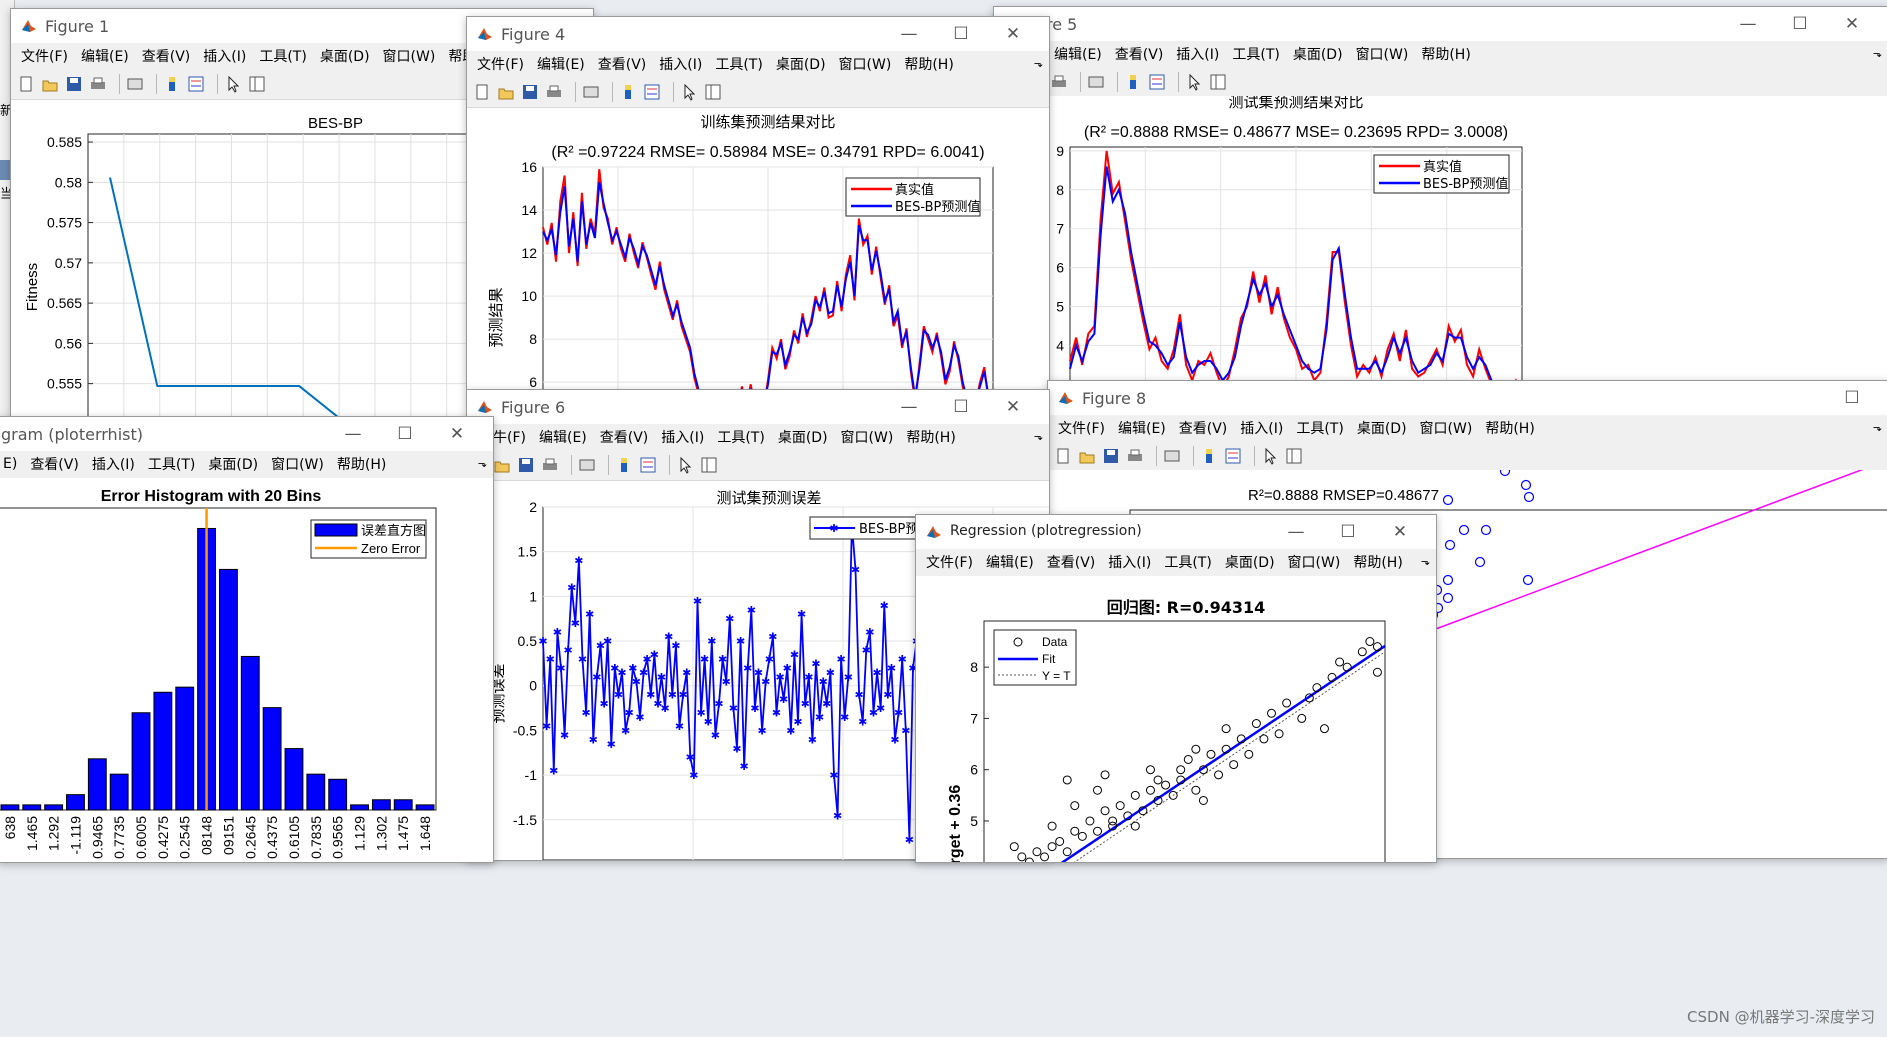 Image resolution: width=1887 pixels, height=1037 pixels. I want to click on title-bar: re 5 — ☐ ✕, so click(1440, 24).